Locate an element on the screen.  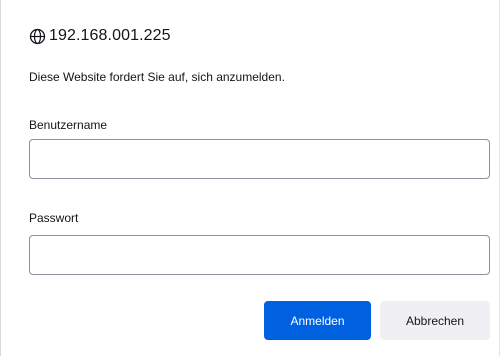
username-field is located at coordinates (259, 159).